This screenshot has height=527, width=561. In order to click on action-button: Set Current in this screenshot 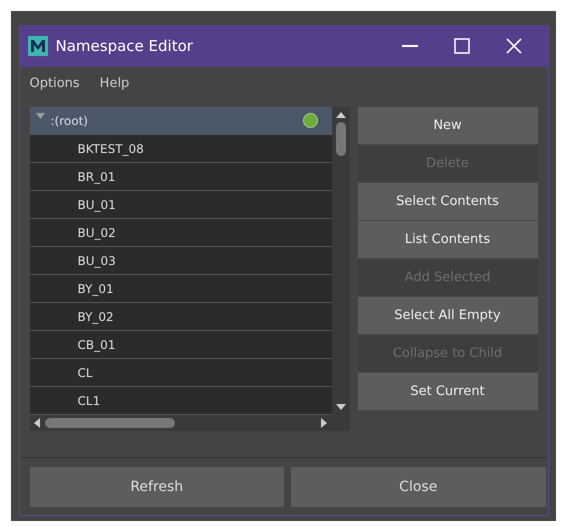, I will do `click(448, 392)`.